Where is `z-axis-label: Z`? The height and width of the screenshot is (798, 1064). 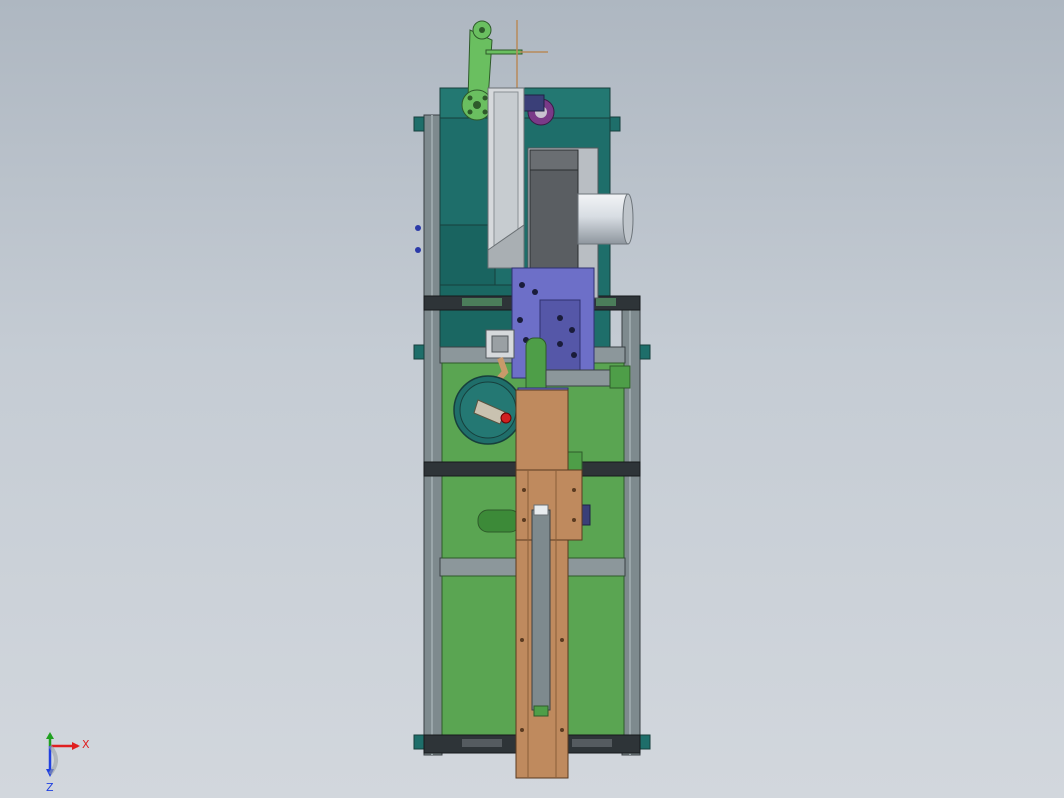
z-axis-label: Z is located at coordinates (50, 787).